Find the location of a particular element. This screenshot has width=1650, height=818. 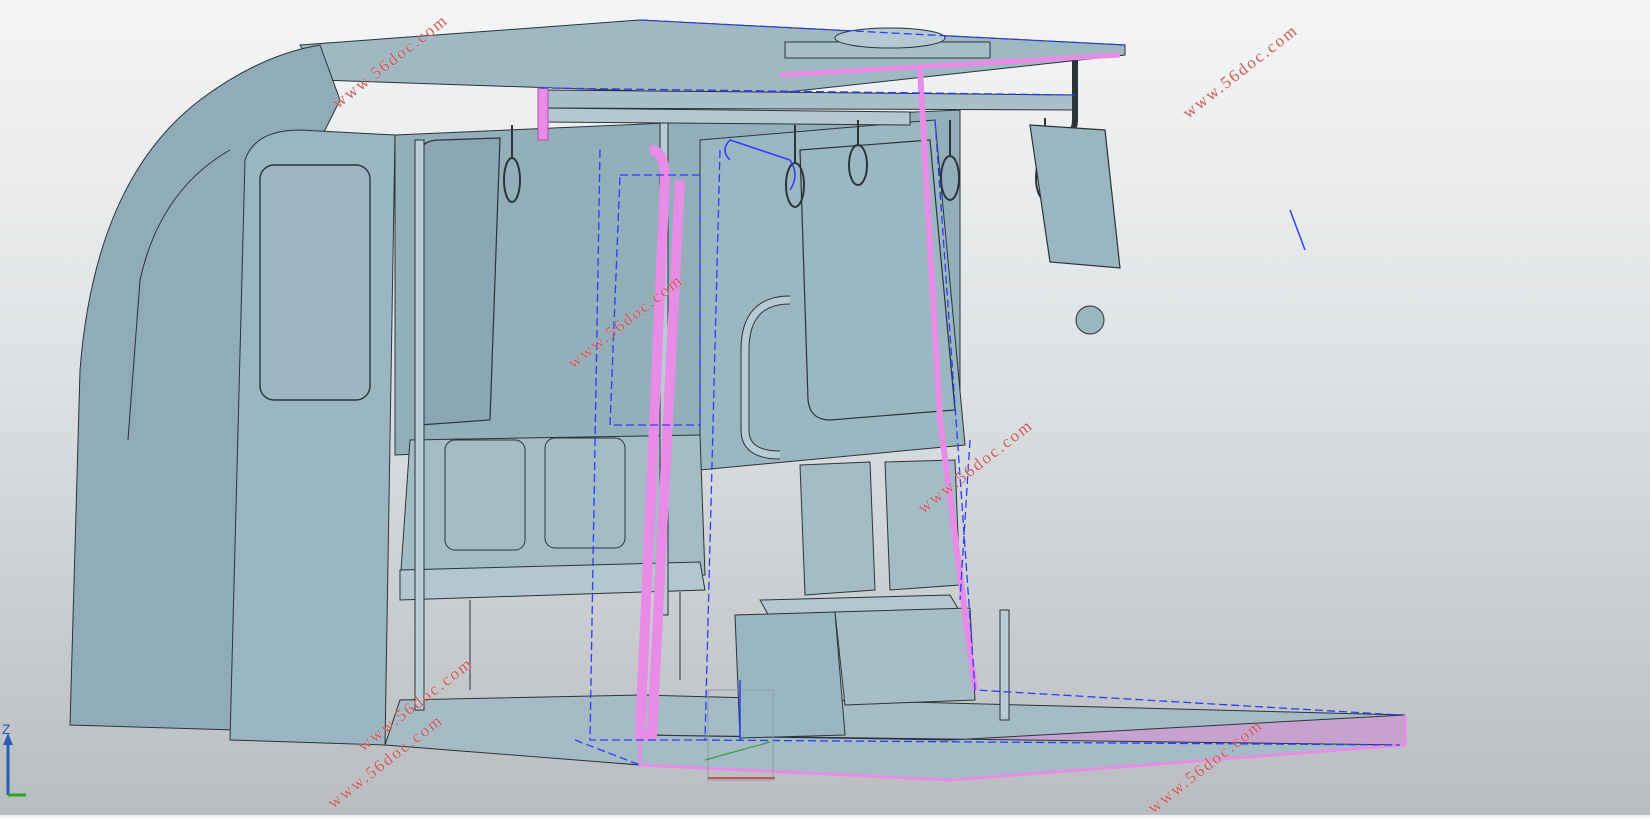

info-display-panel is located at coordinates (1075, 196).